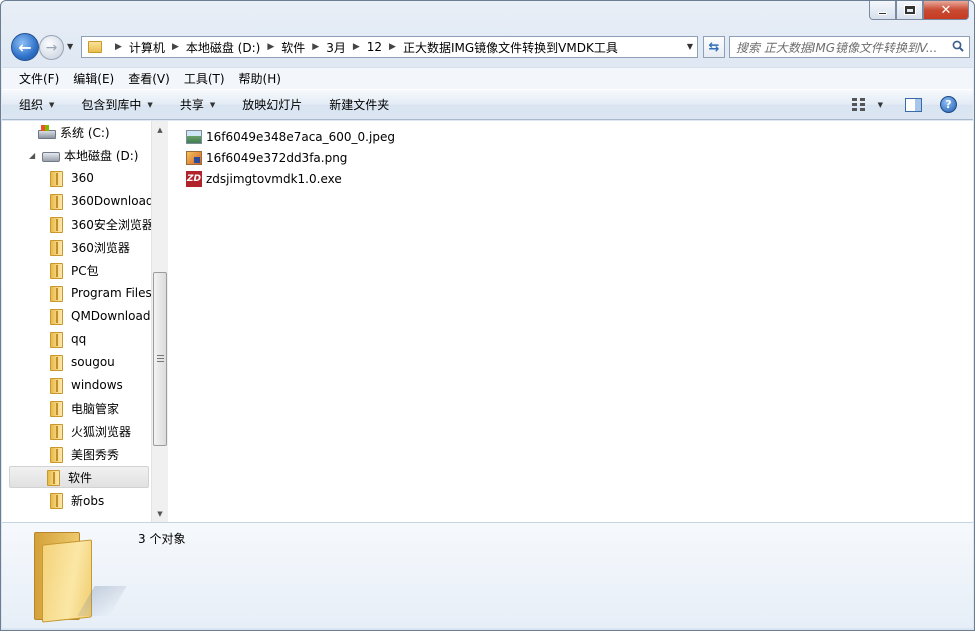  I want to click on tree-item-label: 360浏览器, so click(100, 247).